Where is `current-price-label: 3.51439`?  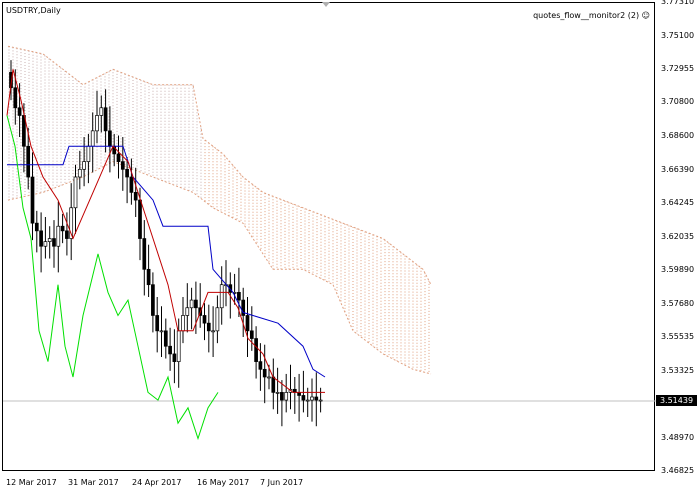 current-price-label: 3.51439 is located at coordinates (676, 400).